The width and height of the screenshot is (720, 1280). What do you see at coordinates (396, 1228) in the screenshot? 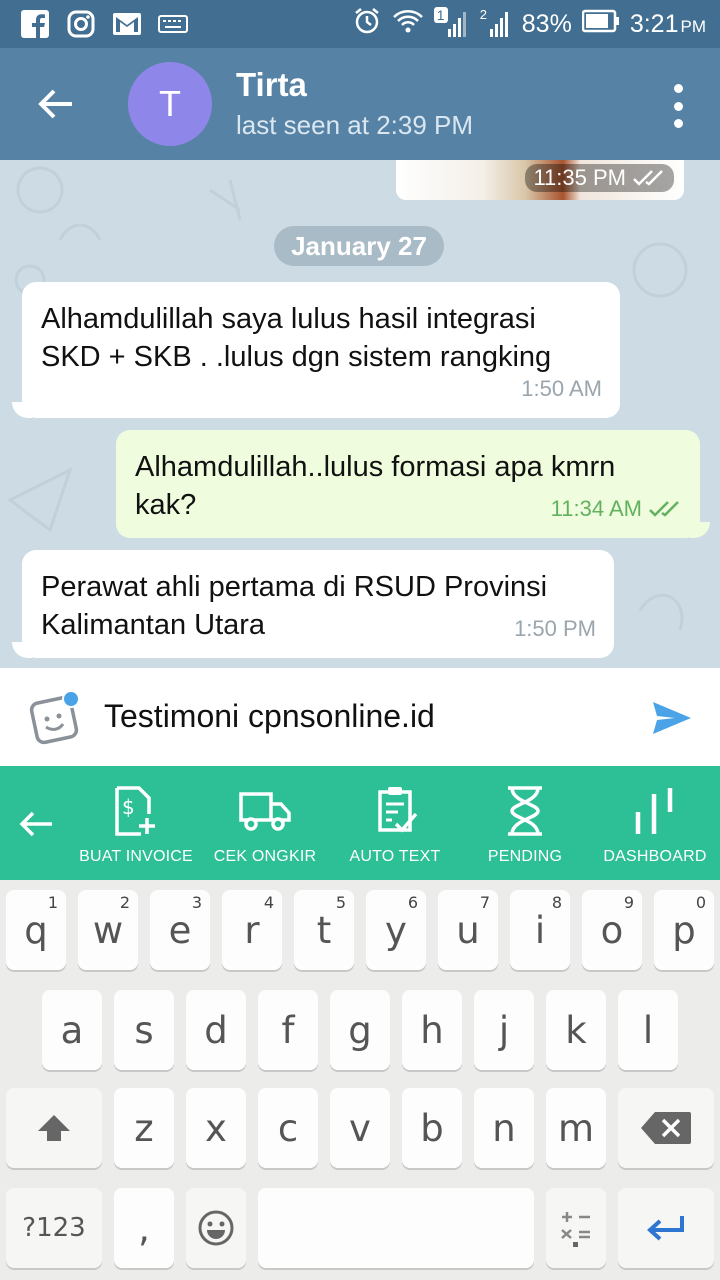
I see `spacebar-key` at bounding box center [396, 1228].